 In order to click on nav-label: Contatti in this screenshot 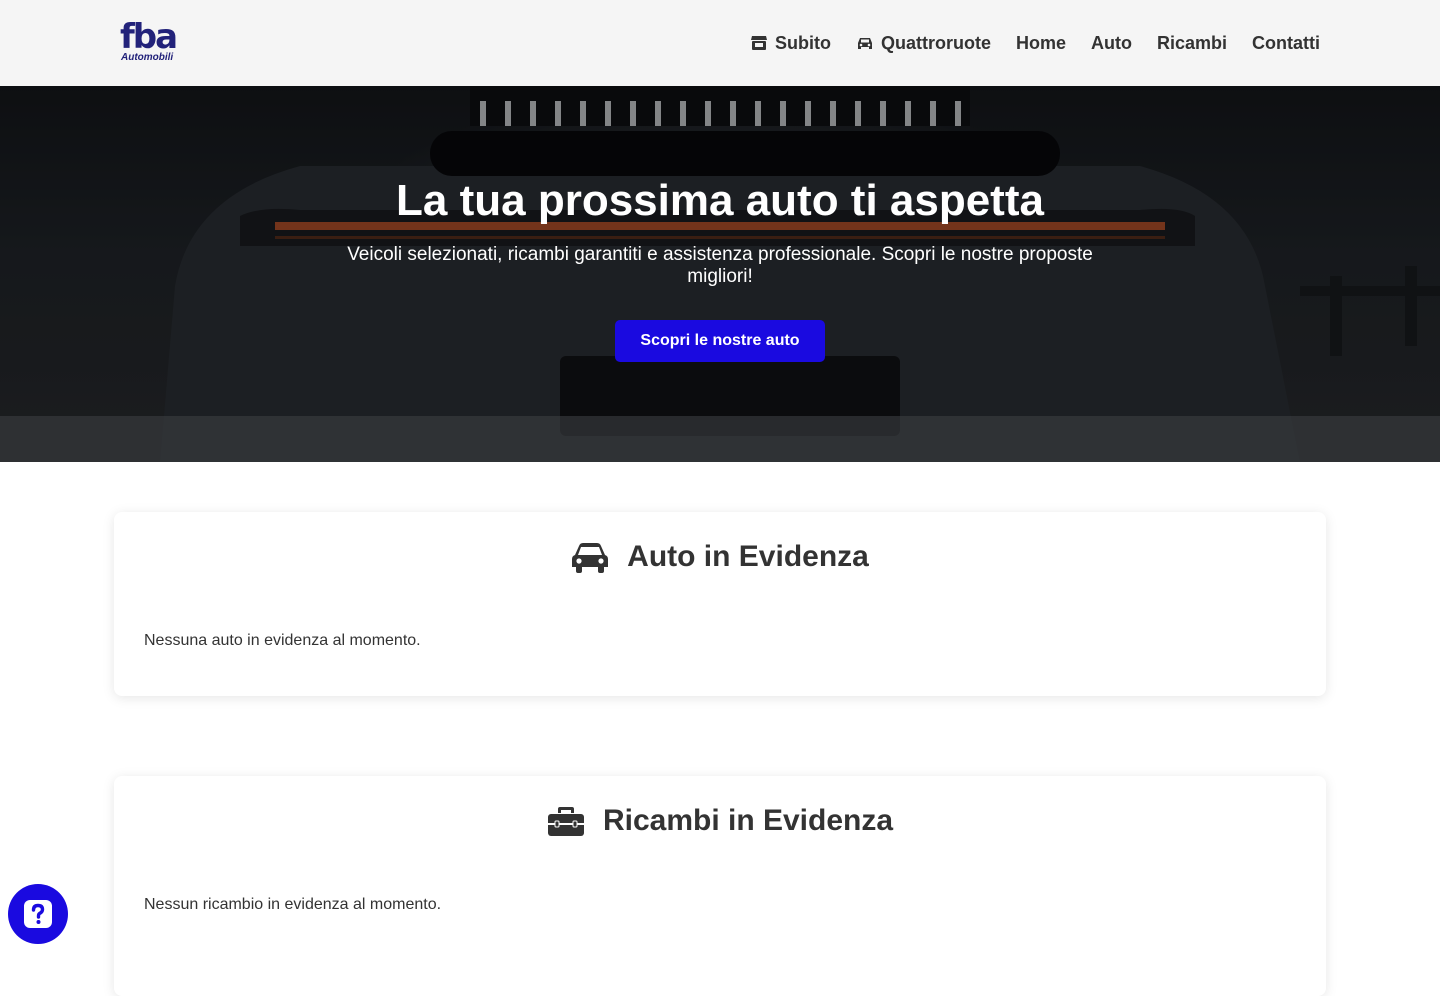, I will do `click(1286, 42)`.